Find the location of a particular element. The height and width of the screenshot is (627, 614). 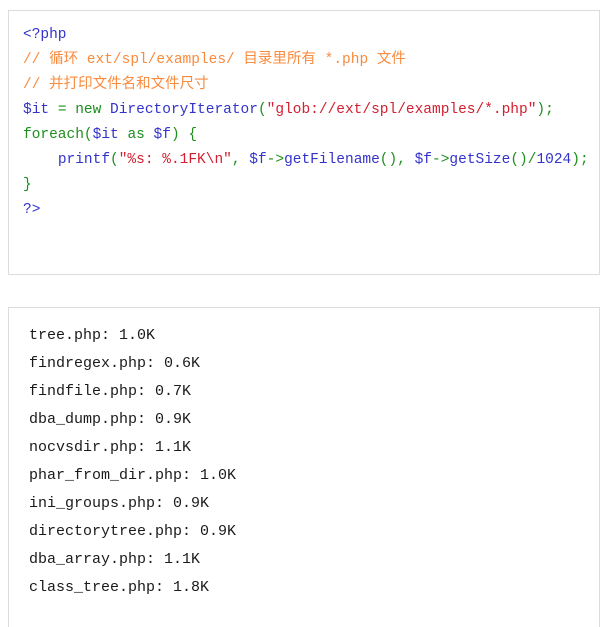

output-line: phar_from_dir.php: 1.0K is located at coordinates (133, 475).